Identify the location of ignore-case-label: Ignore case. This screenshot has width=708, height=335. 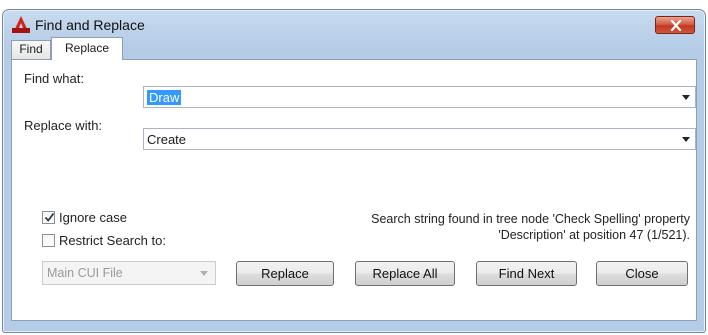
(93, 217).